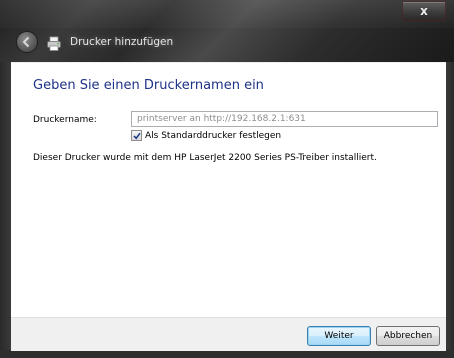  I want to click on default-printer-checkbox, so click(136, 135).